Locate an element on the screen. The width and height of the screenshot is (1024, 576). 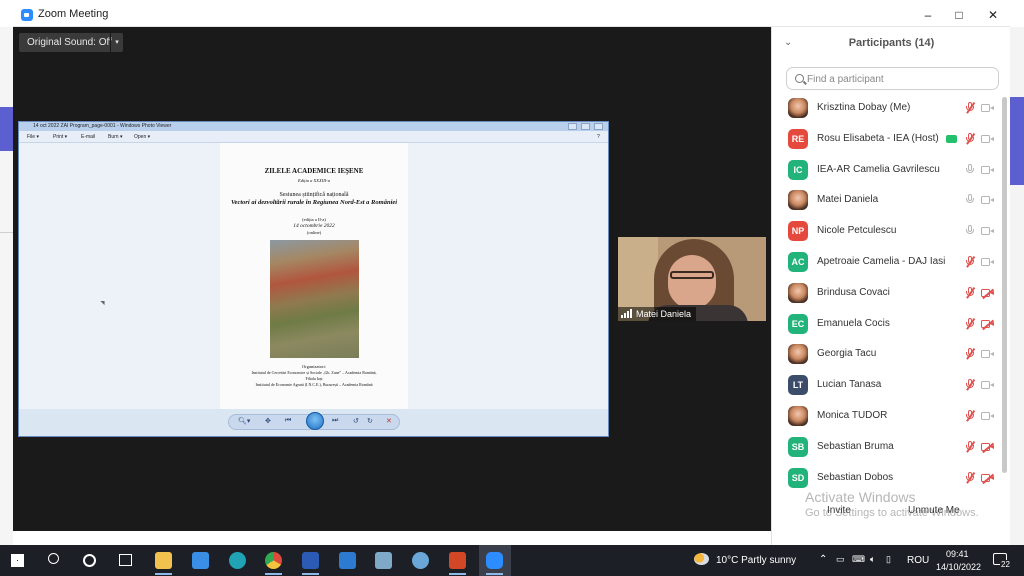
cortana-icon is located at coordinates (89, 560).